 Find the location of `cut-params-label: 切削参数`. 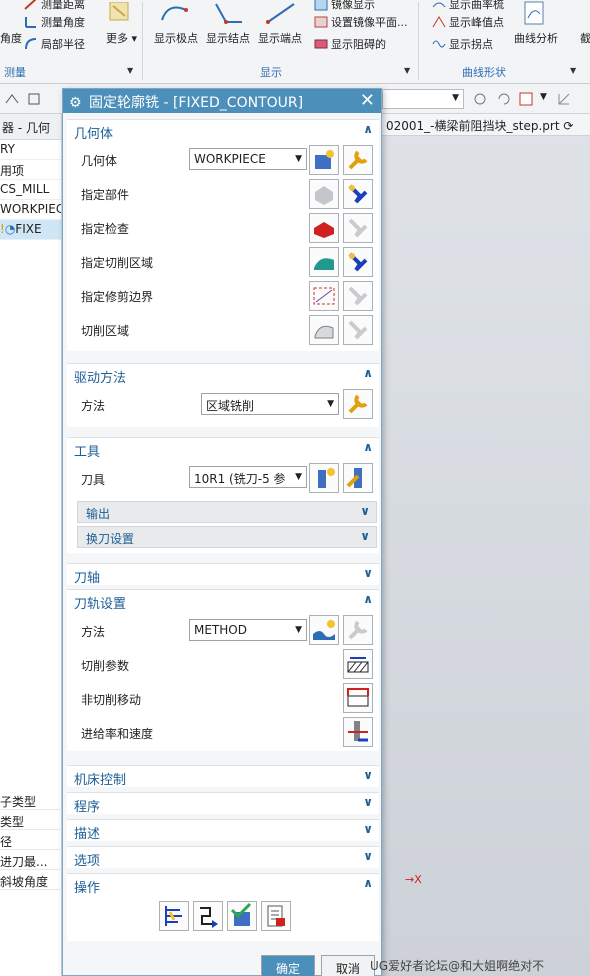

cut-params-label: 切削参数 is located at coordinates (105, 666).